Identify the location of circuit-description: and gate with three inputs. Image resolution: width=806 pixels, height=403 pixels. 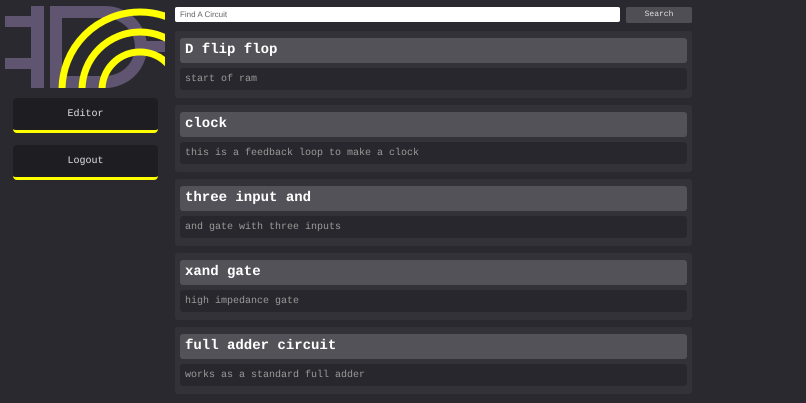
(433, 227).